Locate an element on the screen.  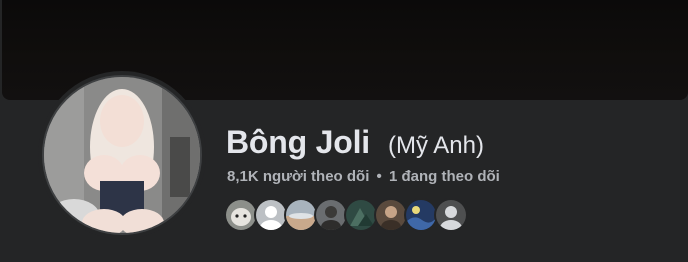
follow-stats: 8,1K người theo dõi • 1 đang theo dõi is located at coordinates (363, 176).